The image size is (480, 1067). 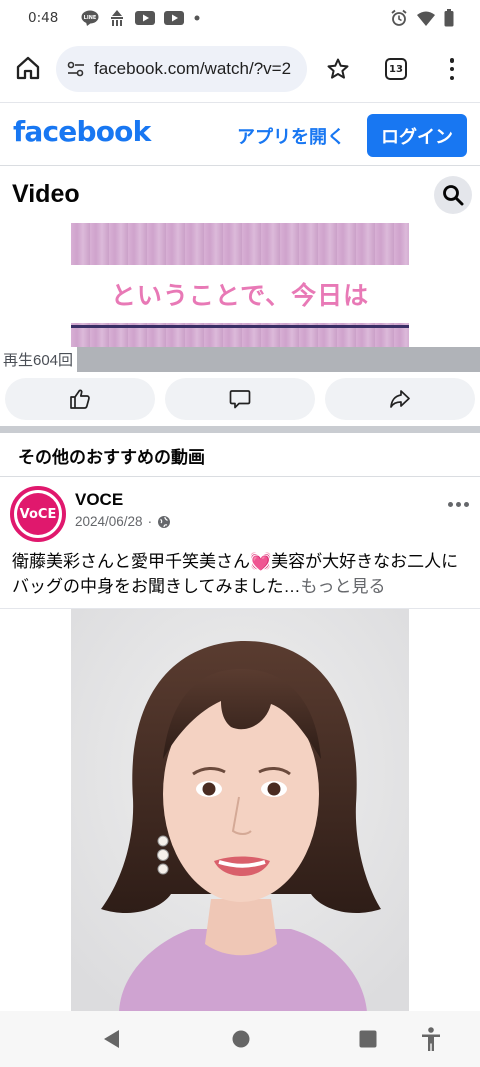 I want to click on video-divider-line, so click(x=240, y=326).